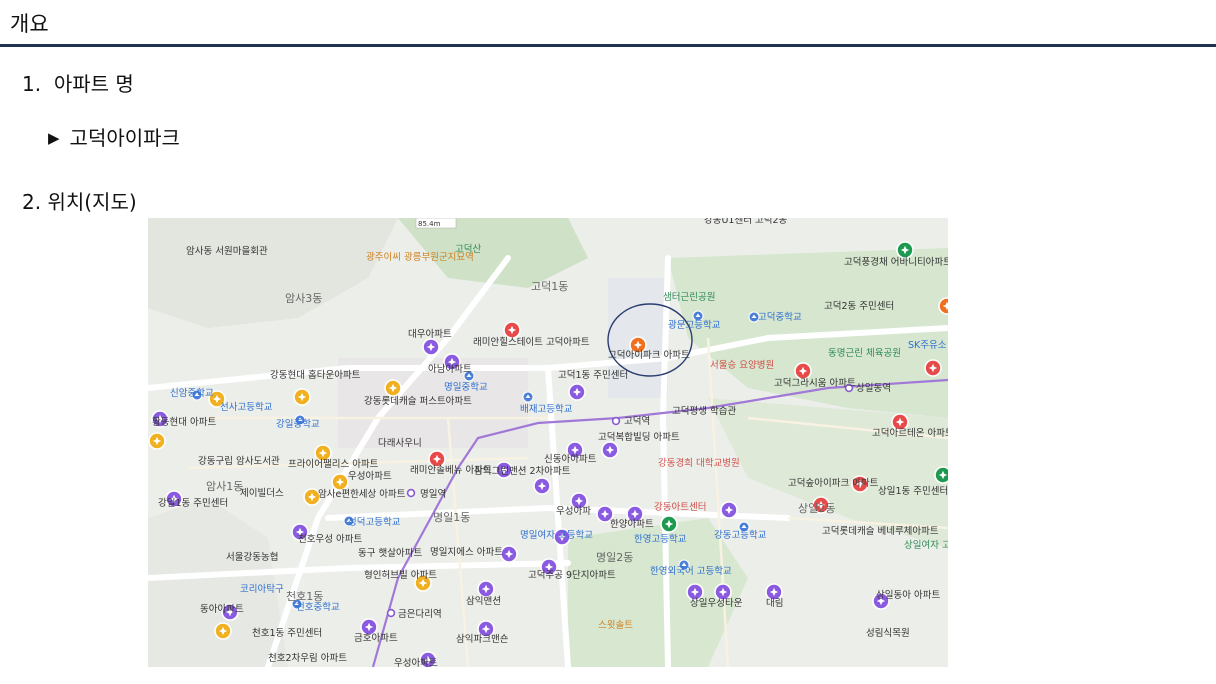 This screenshot has width=1216, height=684. Describe the element at coordinates (593, 375) in the screenshot. I see `map-label: 고덕1동 주민센터` at that location.